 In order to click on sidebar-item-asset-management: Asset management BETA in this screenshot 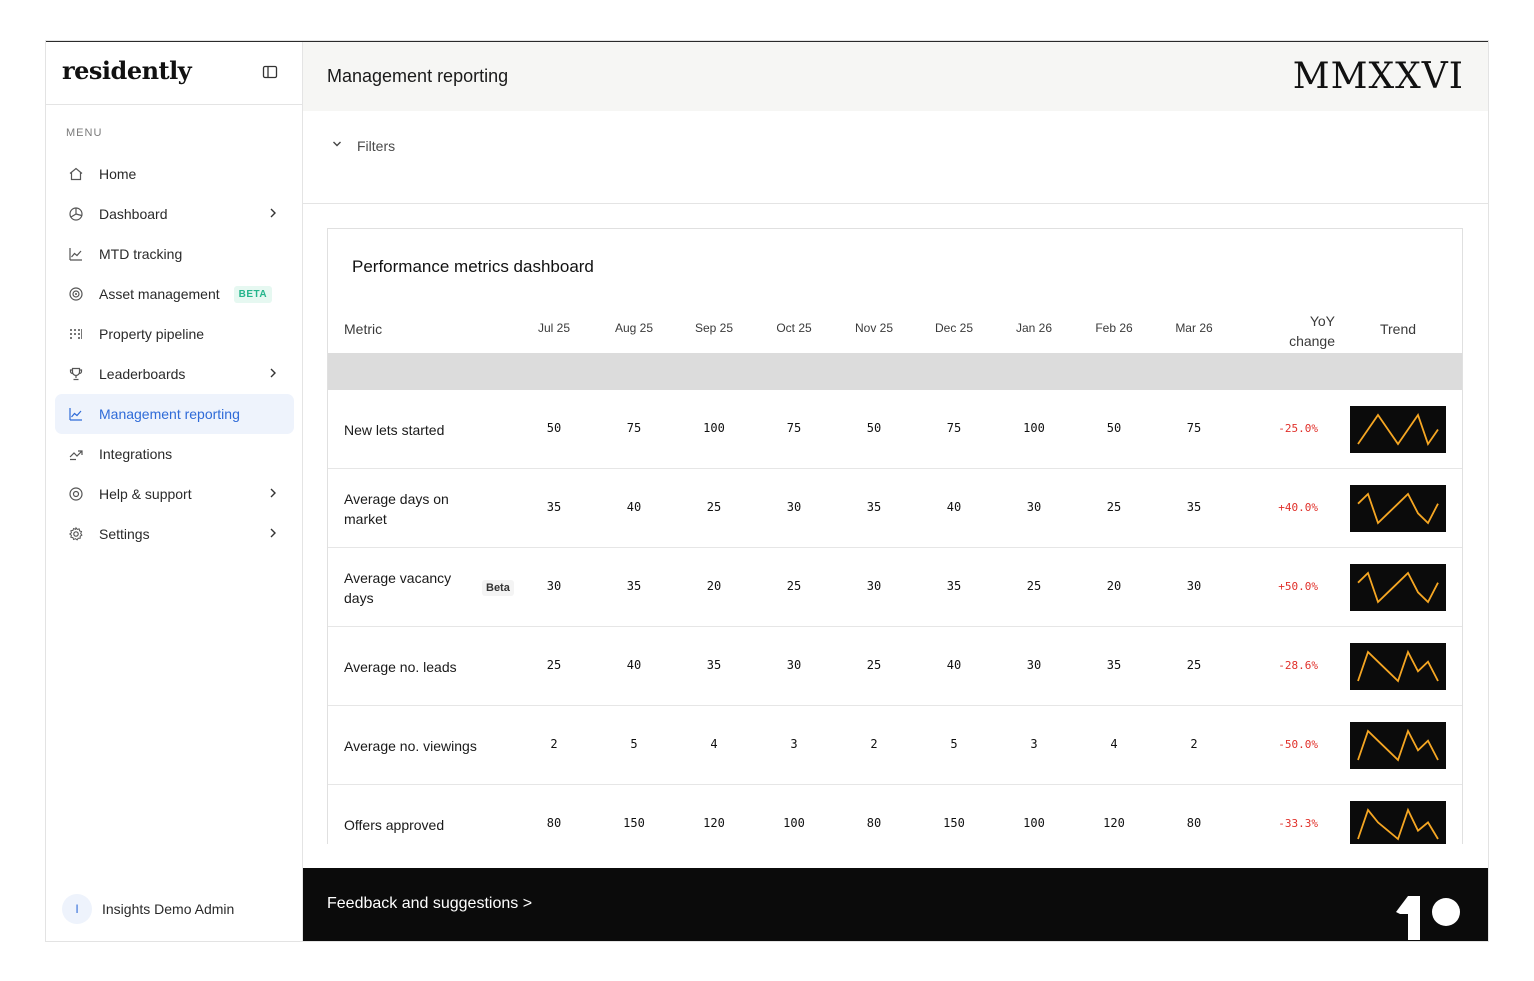, I will do `click(174, 294)`.